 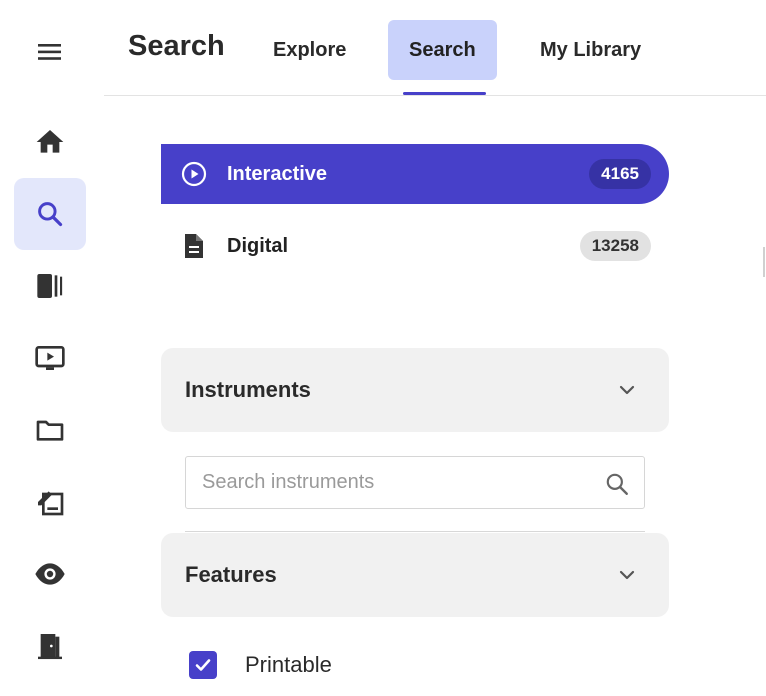 I want to click on facet-instruments-header: Instruments, so click(x=415, y=390).